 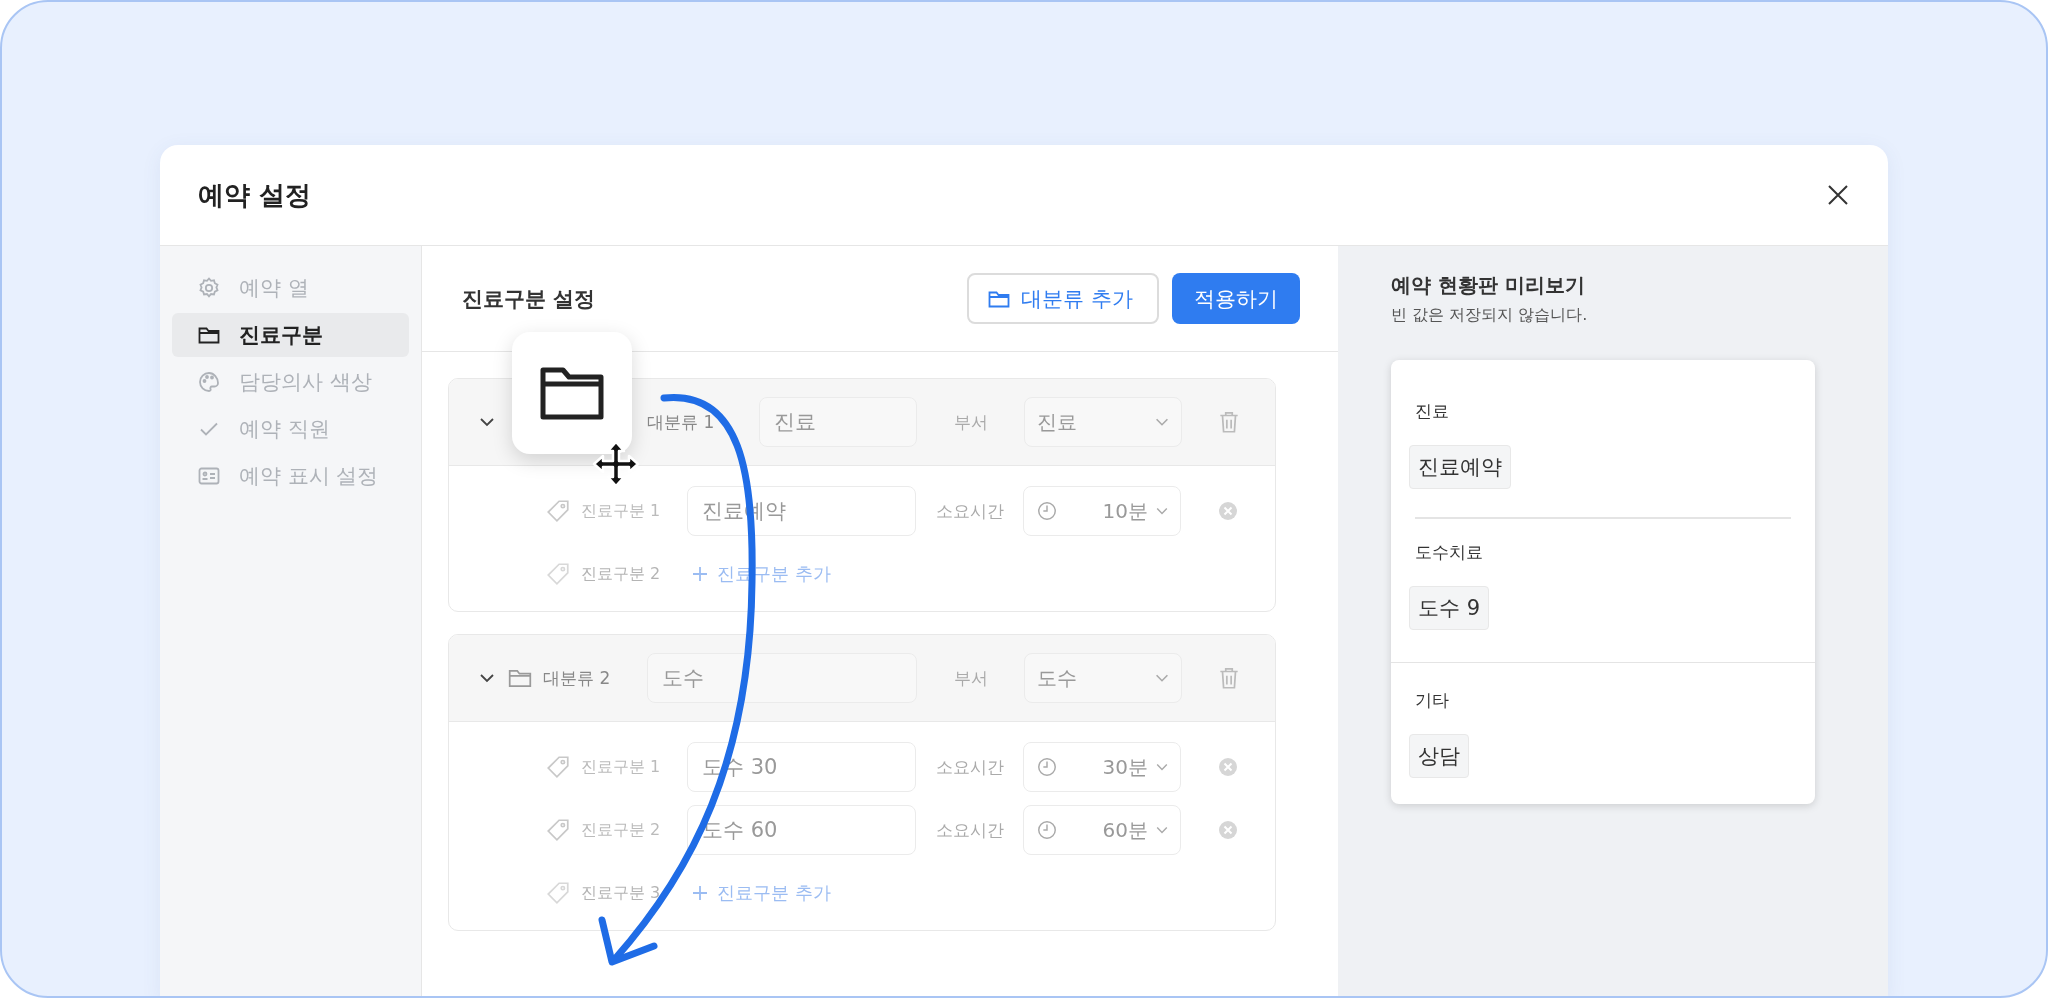 What do you see at coordinates (1102, 830) in the screenshot?
I see `duration-select: 60분` at bounding box center [1102, 830].